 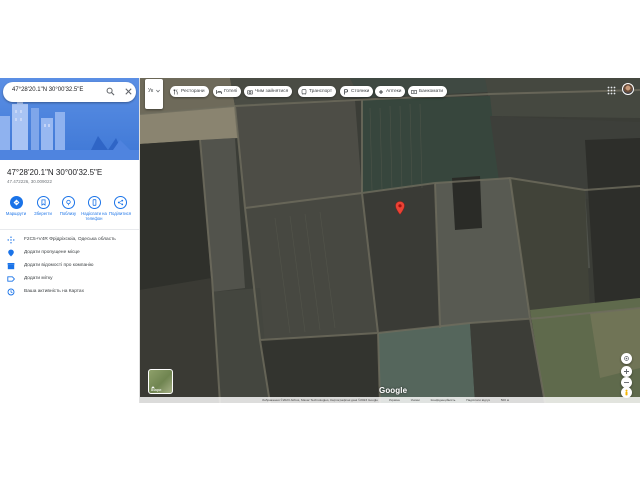 What do you see at coordinates (414, 91) in the screenshot?
I see `atm-icon` at bounding box center [414, 91].